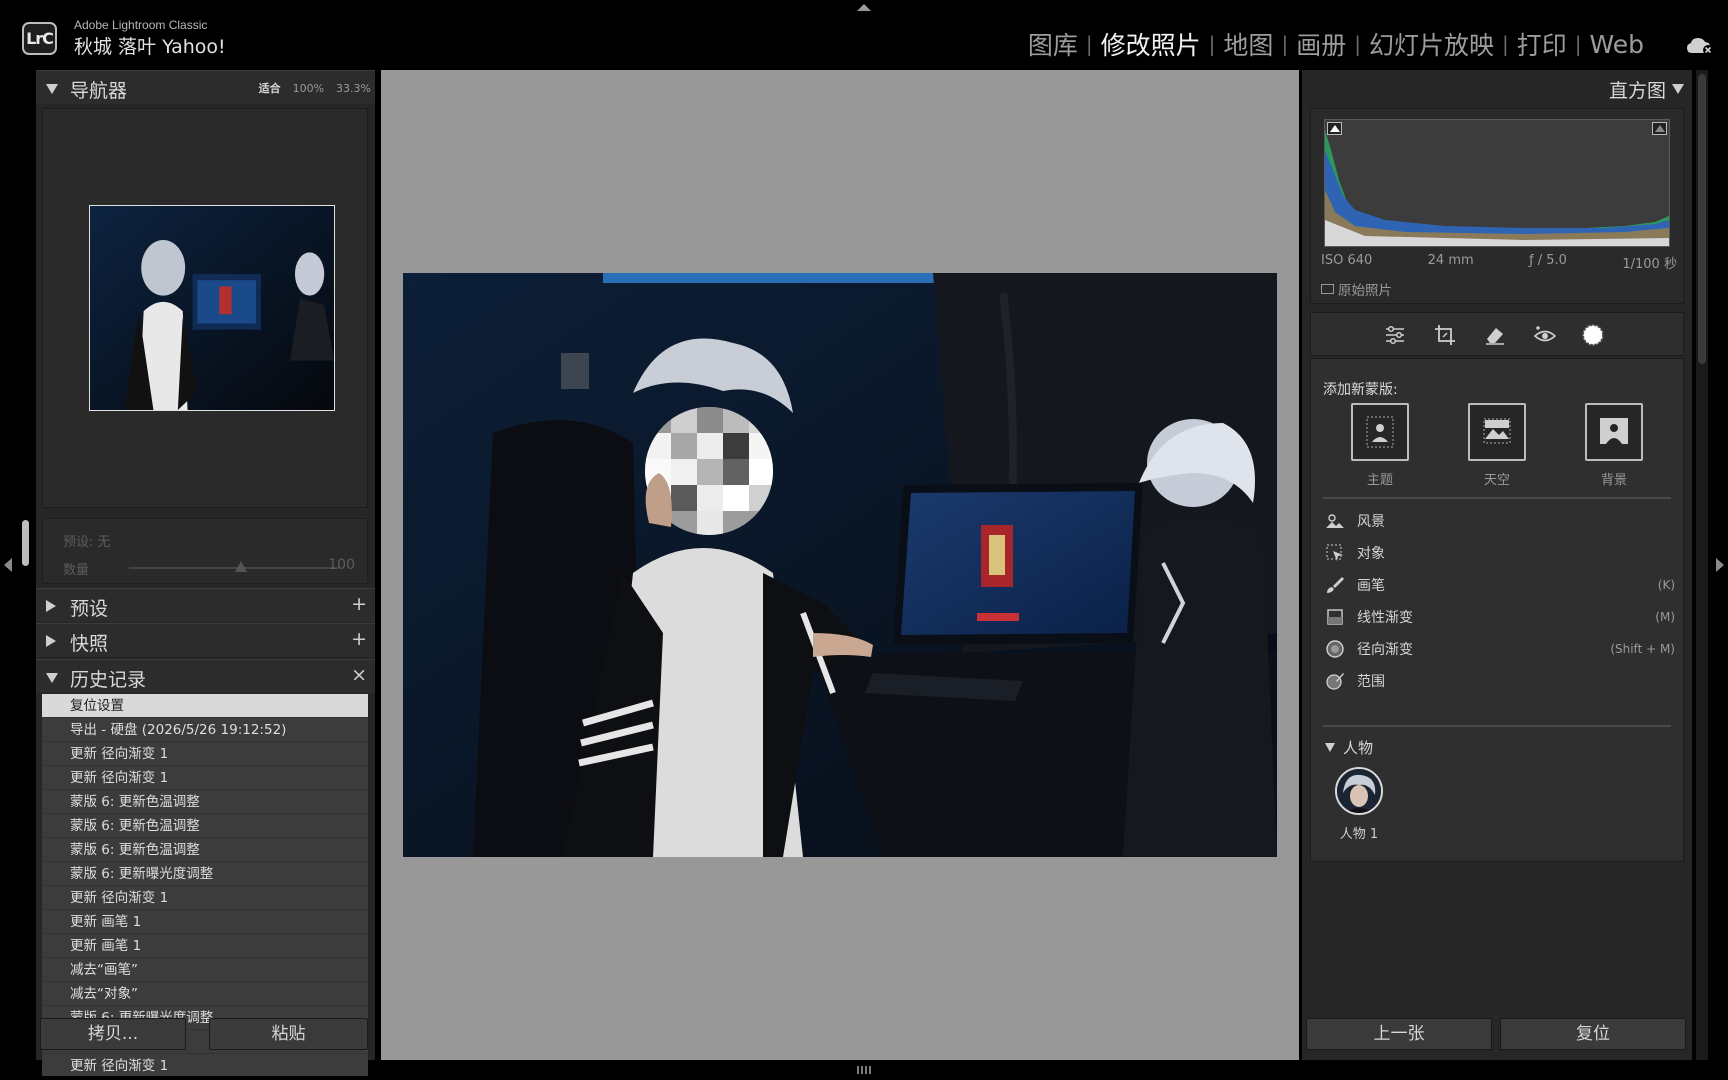 The image size is (1728, 1080). What do you see at coordinates (1359, 791) in the screenshot?
I see `person-1-avatar` at bounding box center [1359, 791].